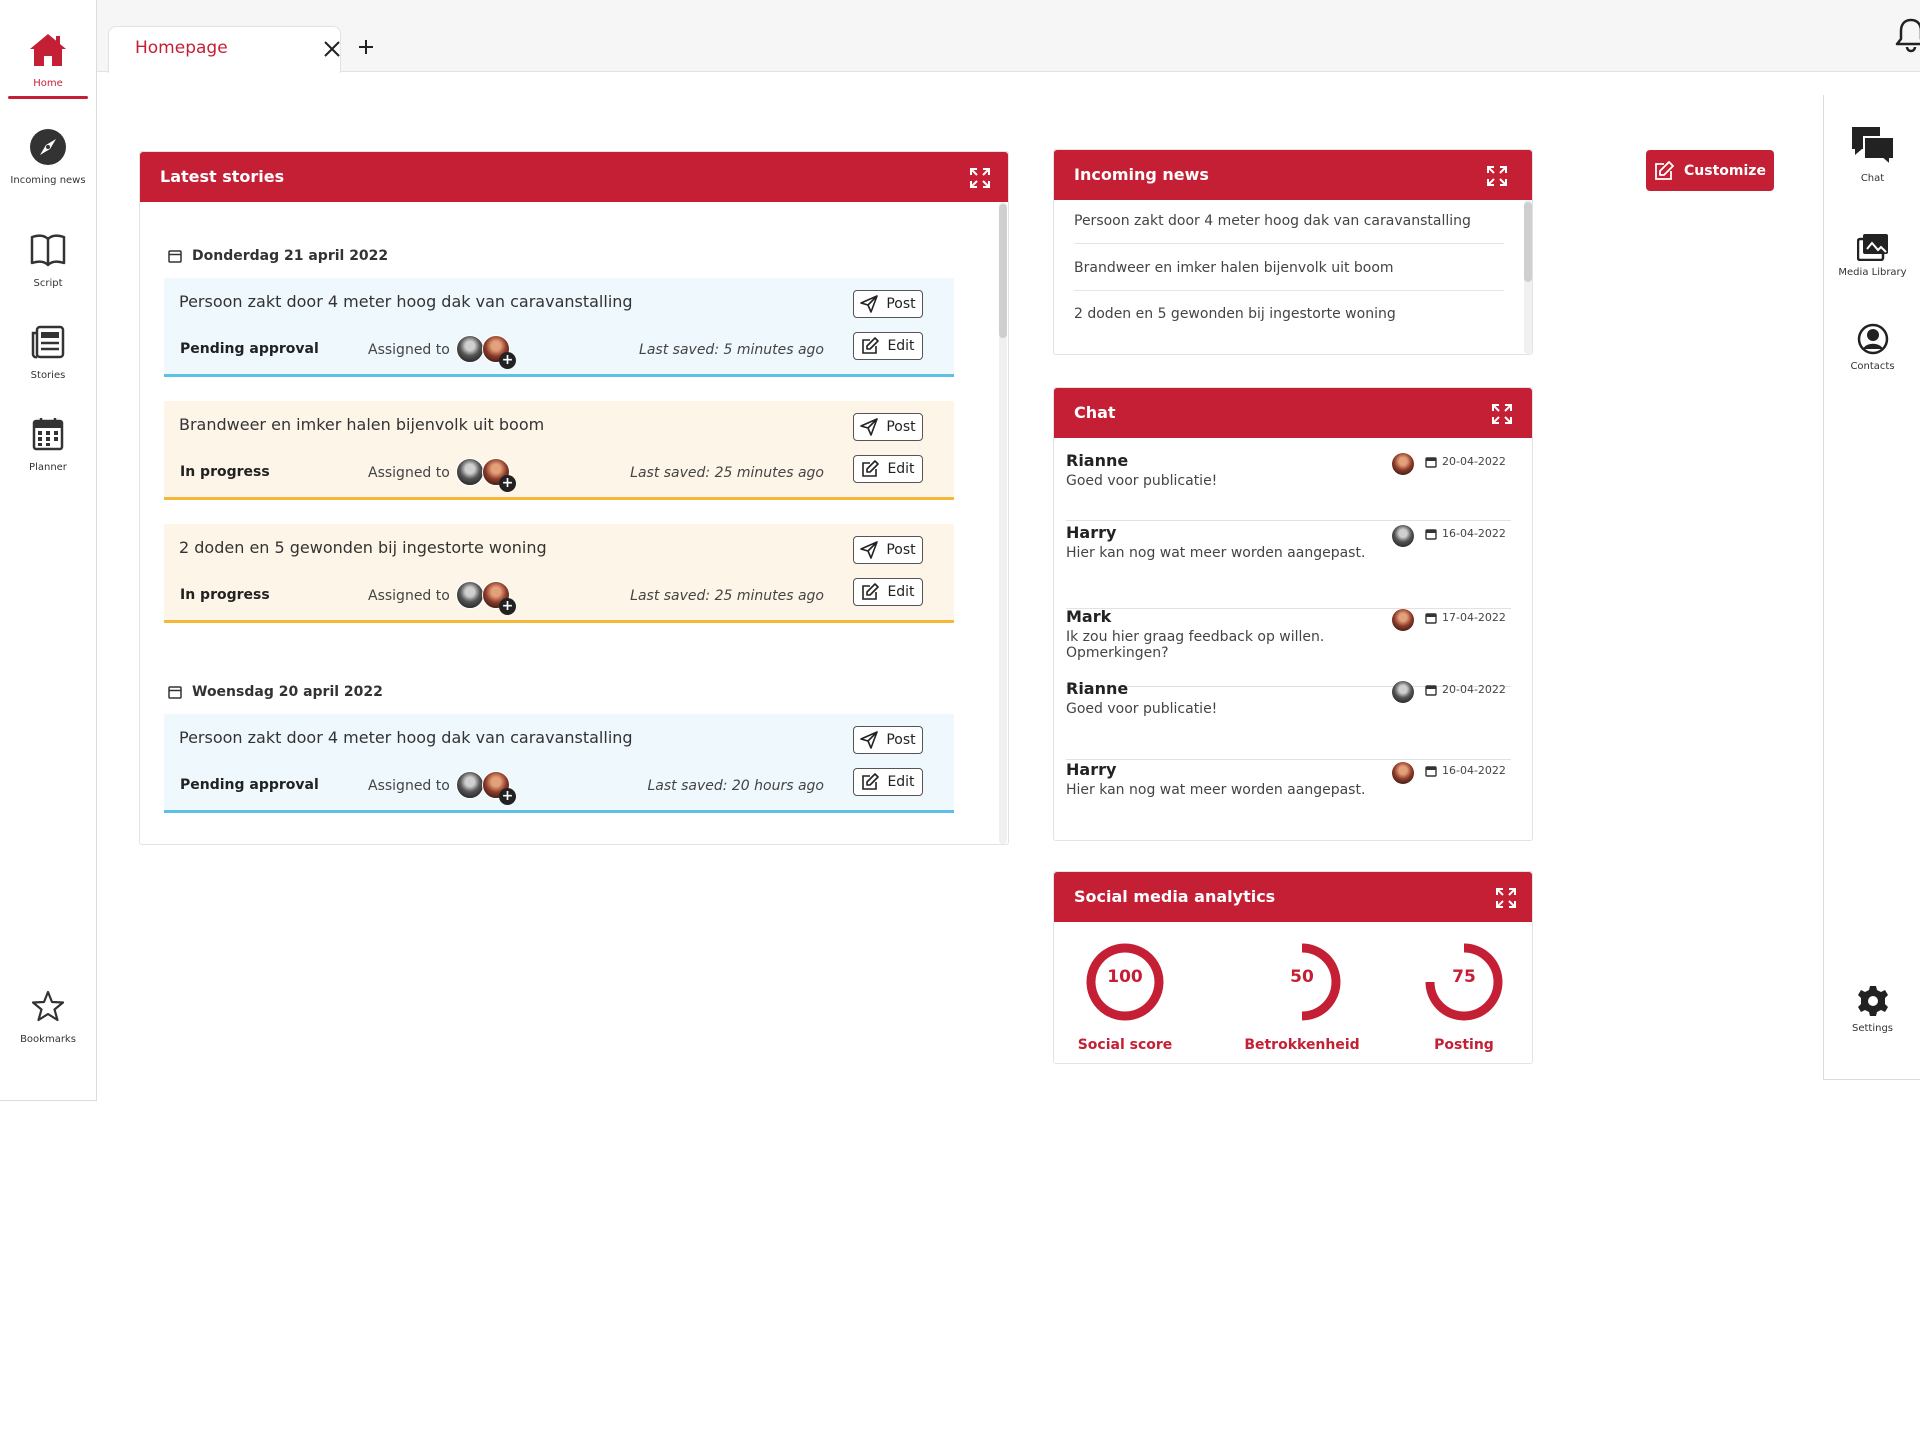  I want to click on message-author: Harry, so click(1091, 532).